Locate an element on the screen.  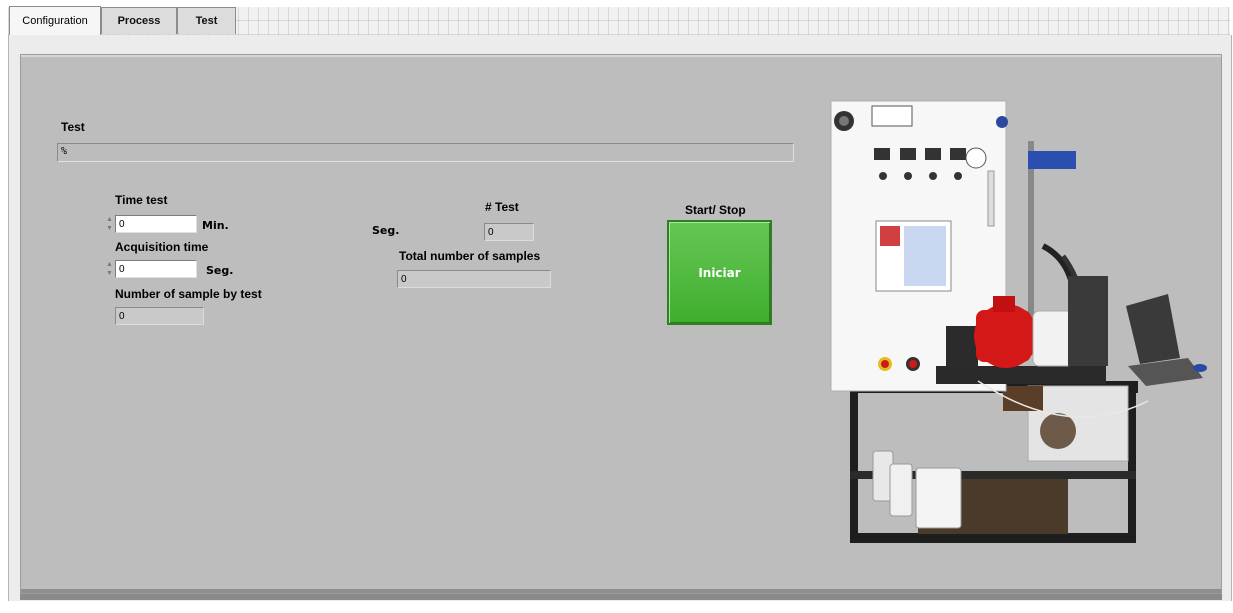
acquisition-time-spinner: ▲ ▼ is located at coordinates (109, 269).